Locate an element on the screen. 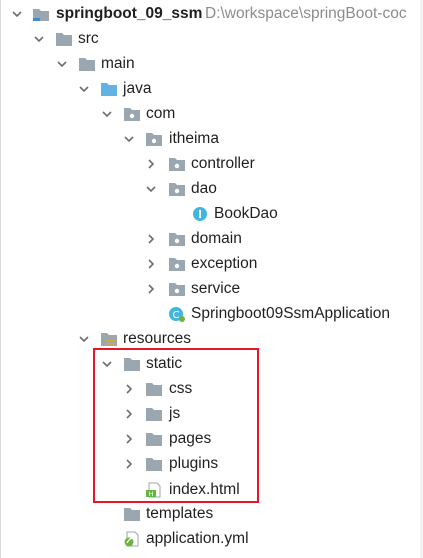 The width and height of the screenshot is (423, 558). project-module-icon is located at coordinates (41, 14).